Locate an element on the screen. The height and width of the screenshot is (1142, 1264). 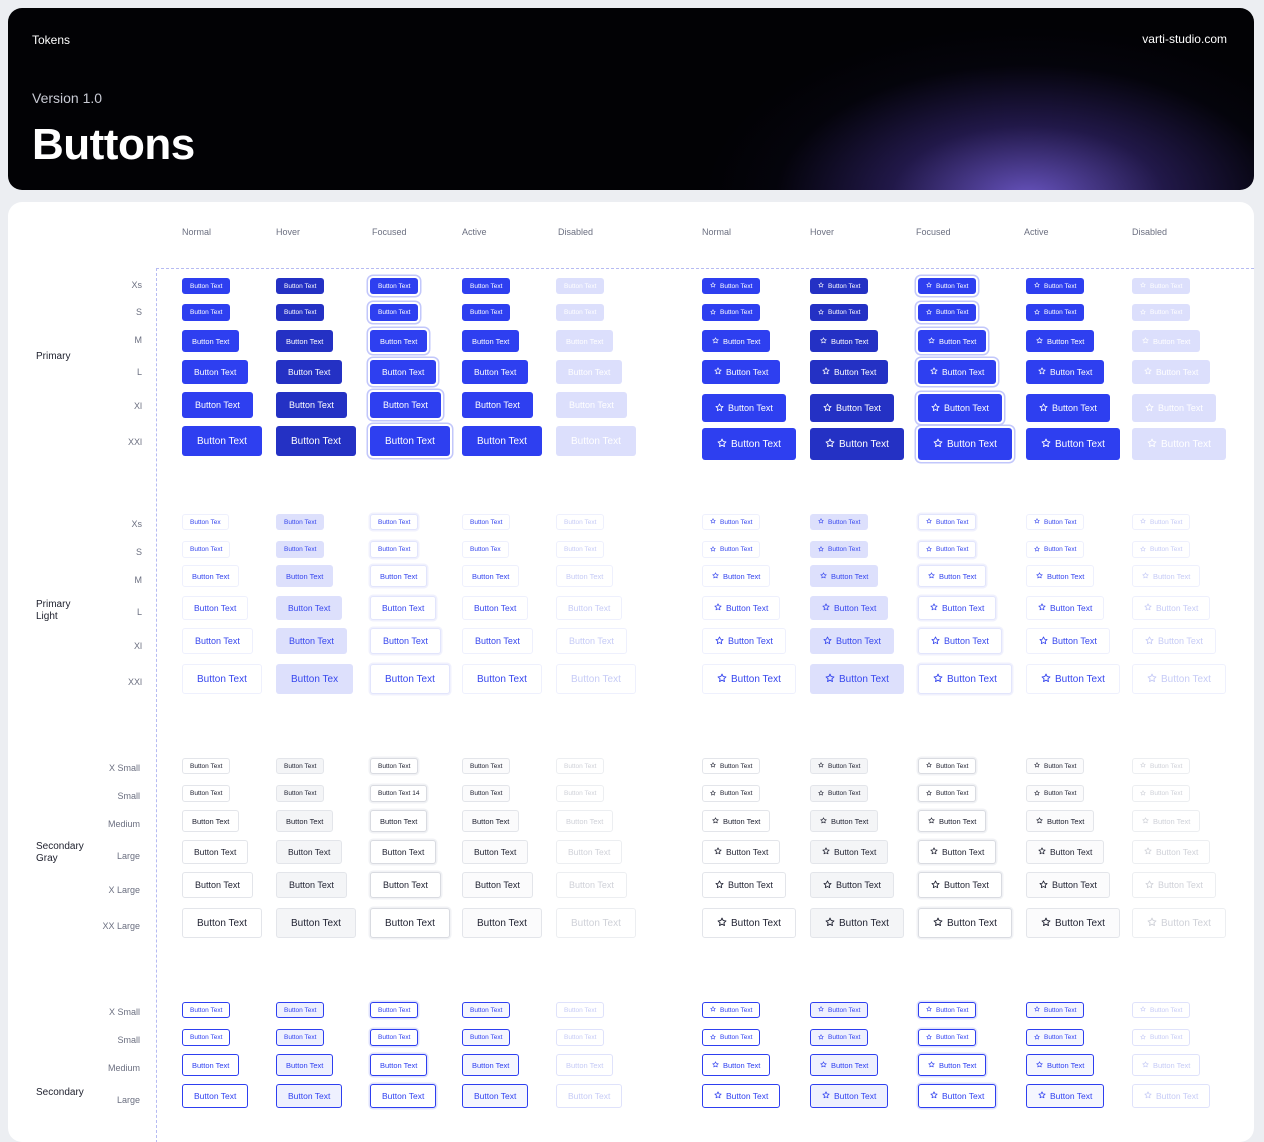
button-gray-focused: Button Text 14 is located at coordinates (399, 793).